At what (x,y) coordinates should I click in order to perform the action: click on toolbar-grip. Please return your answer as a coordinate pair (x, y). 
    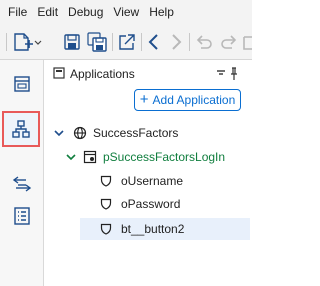
    Looking at the image, I should click on (6, 42).